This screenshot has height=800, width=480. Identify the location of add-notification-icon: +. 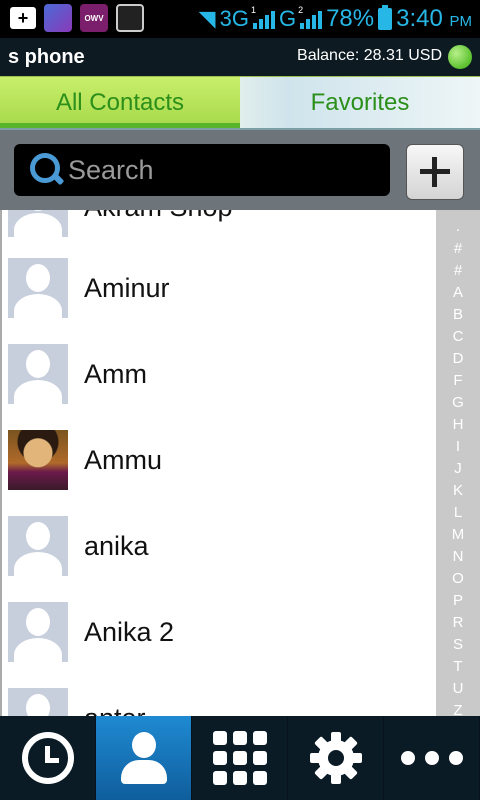
(23, 18).